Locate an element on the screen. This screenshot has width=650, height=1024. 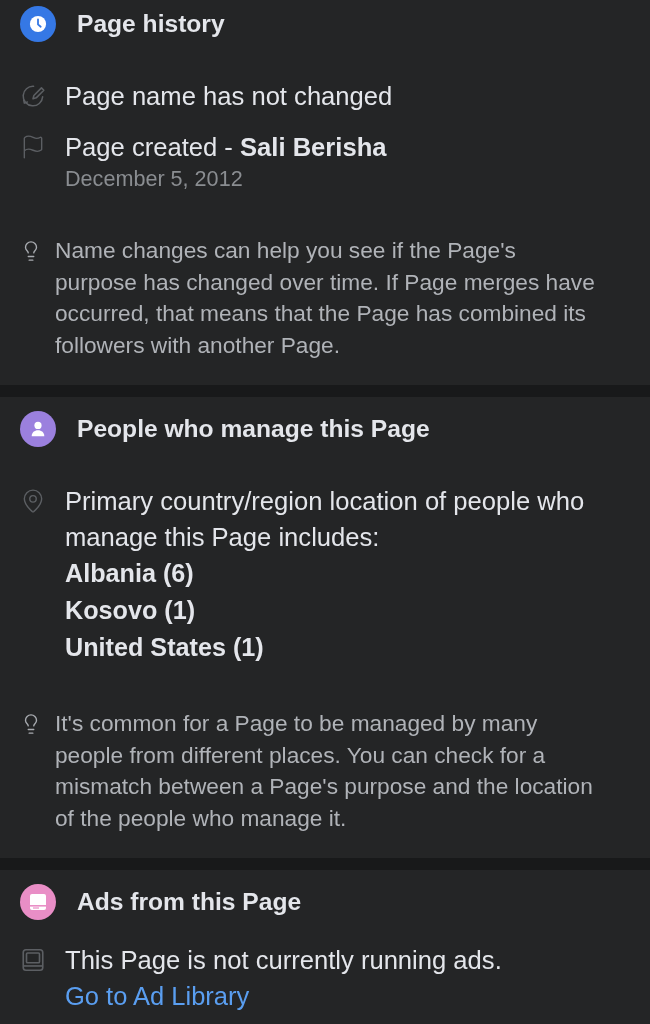
info-text: Primary country/region location of people who manage this Page includes: is located at coordinates (325, 519).